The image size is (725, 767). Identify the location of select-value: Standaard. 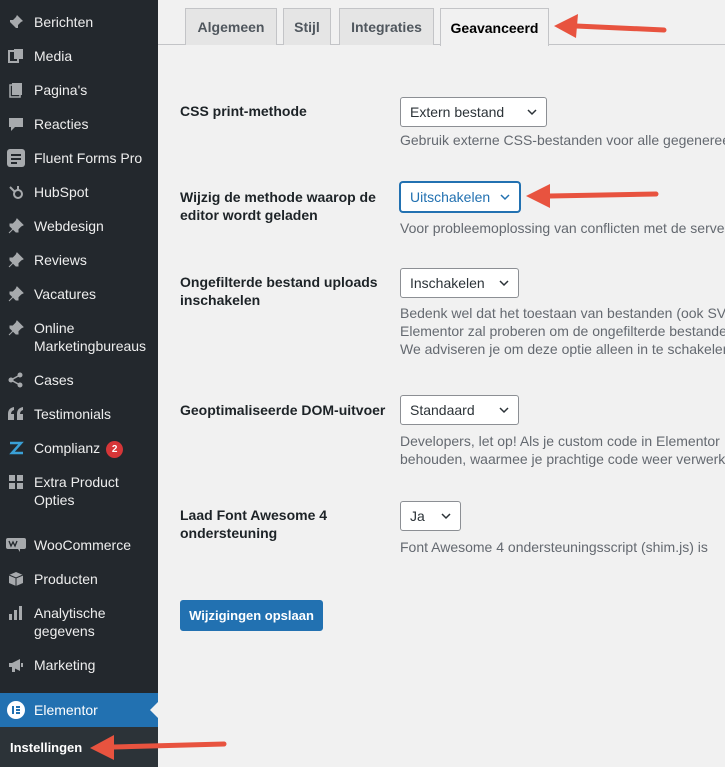
(442, 410).